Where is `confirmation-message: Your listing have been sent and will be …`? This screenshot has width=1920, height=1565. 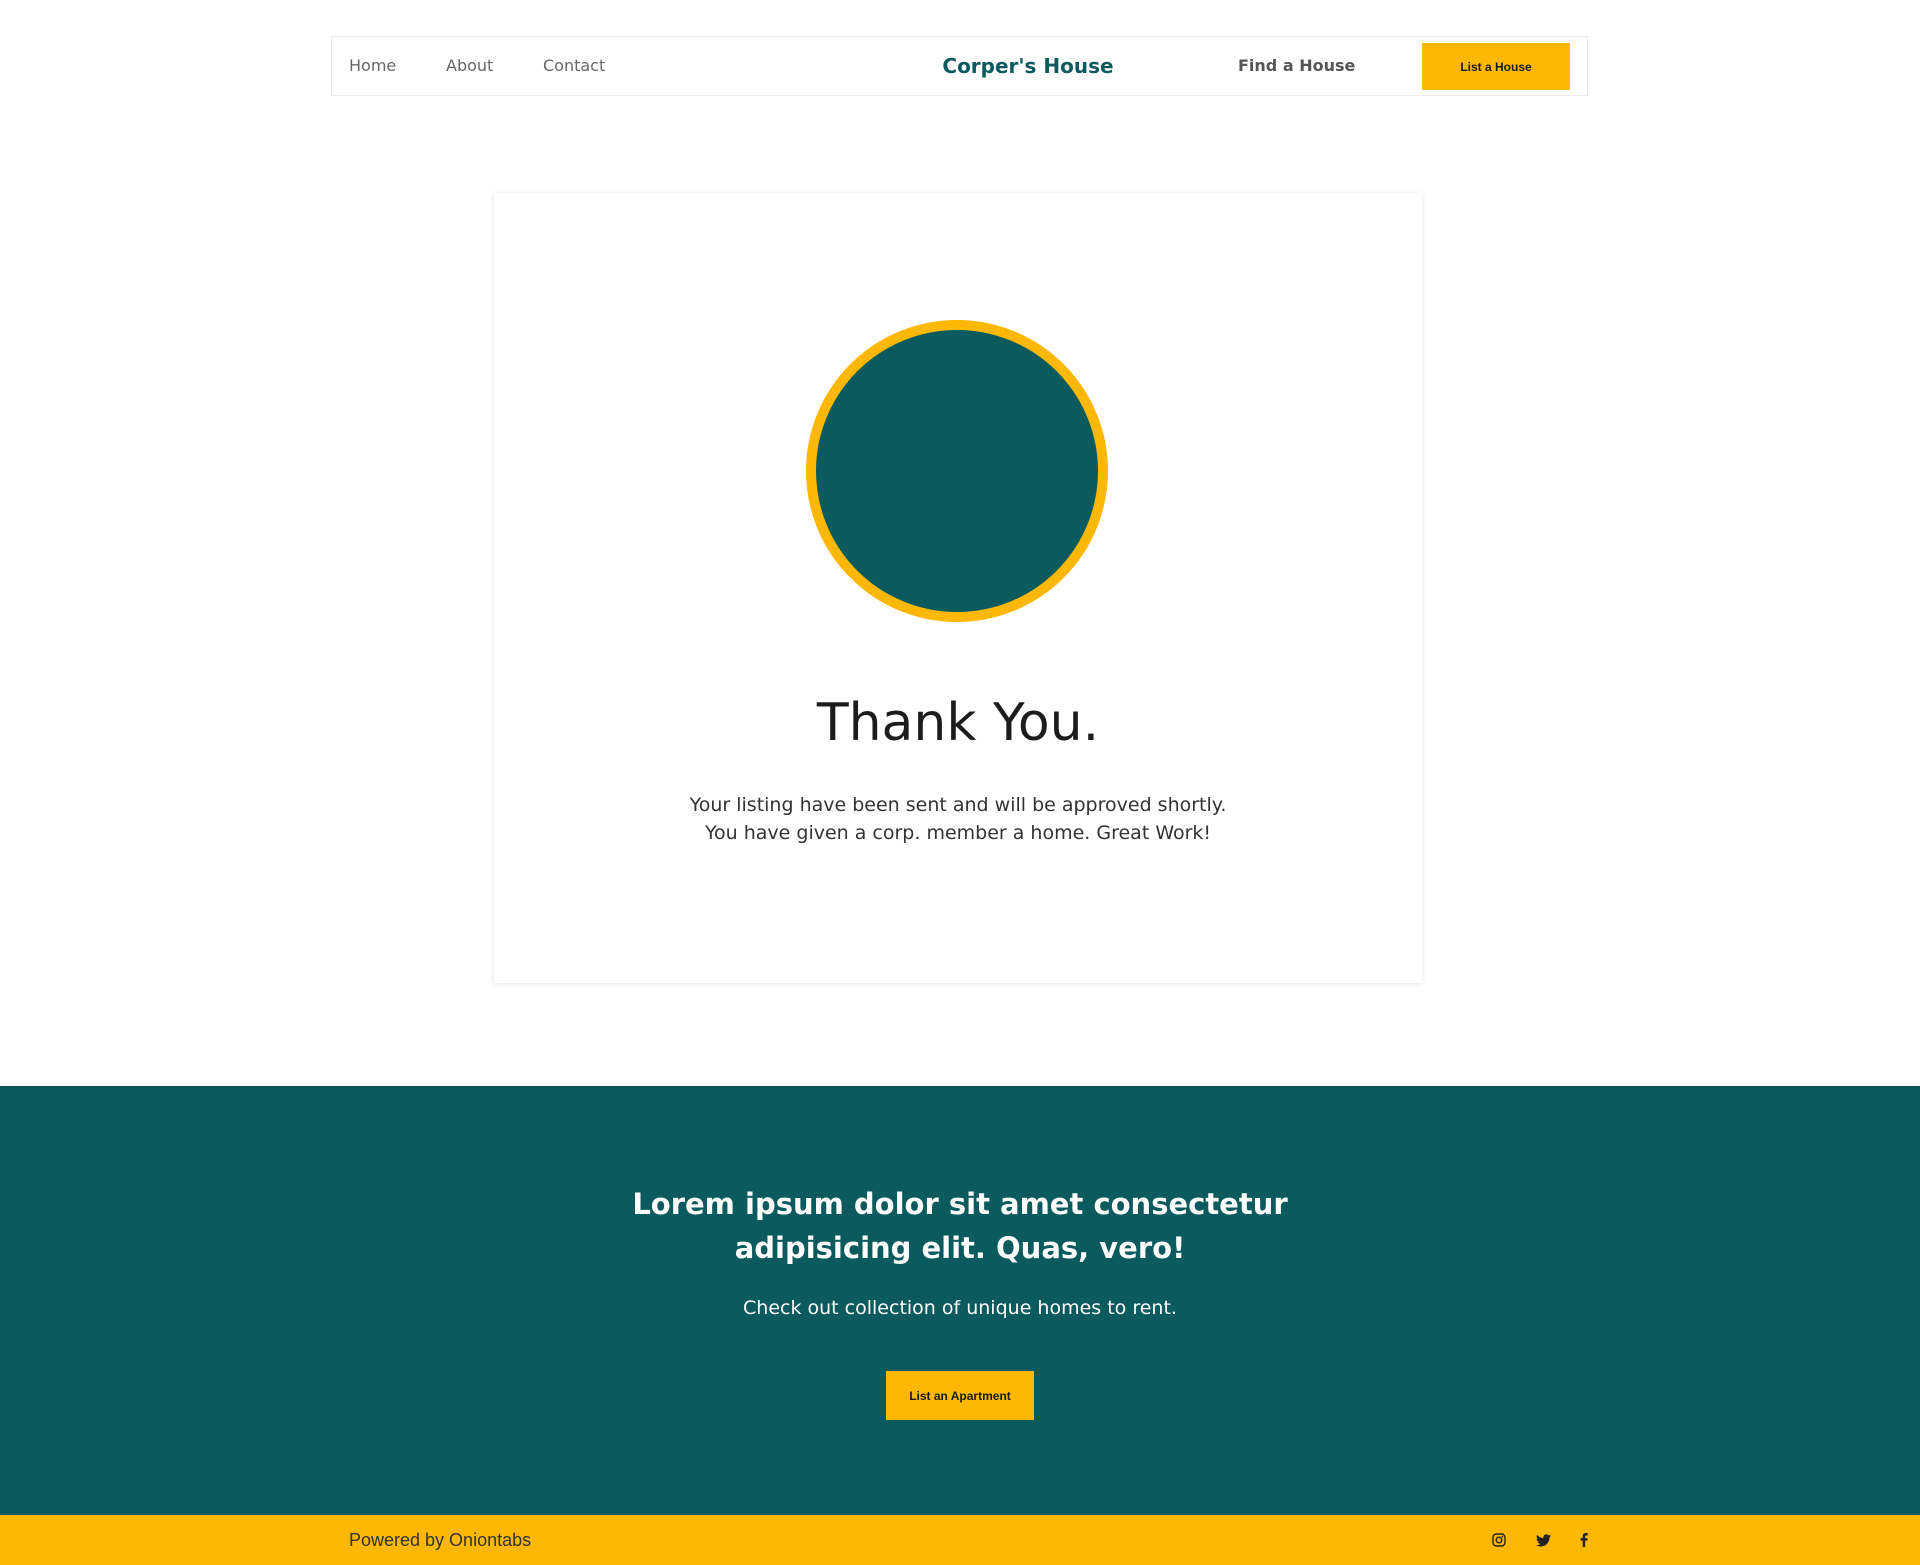
confirmation-message: Your listing have been sent and will be … is located at coordinates (958, 819).